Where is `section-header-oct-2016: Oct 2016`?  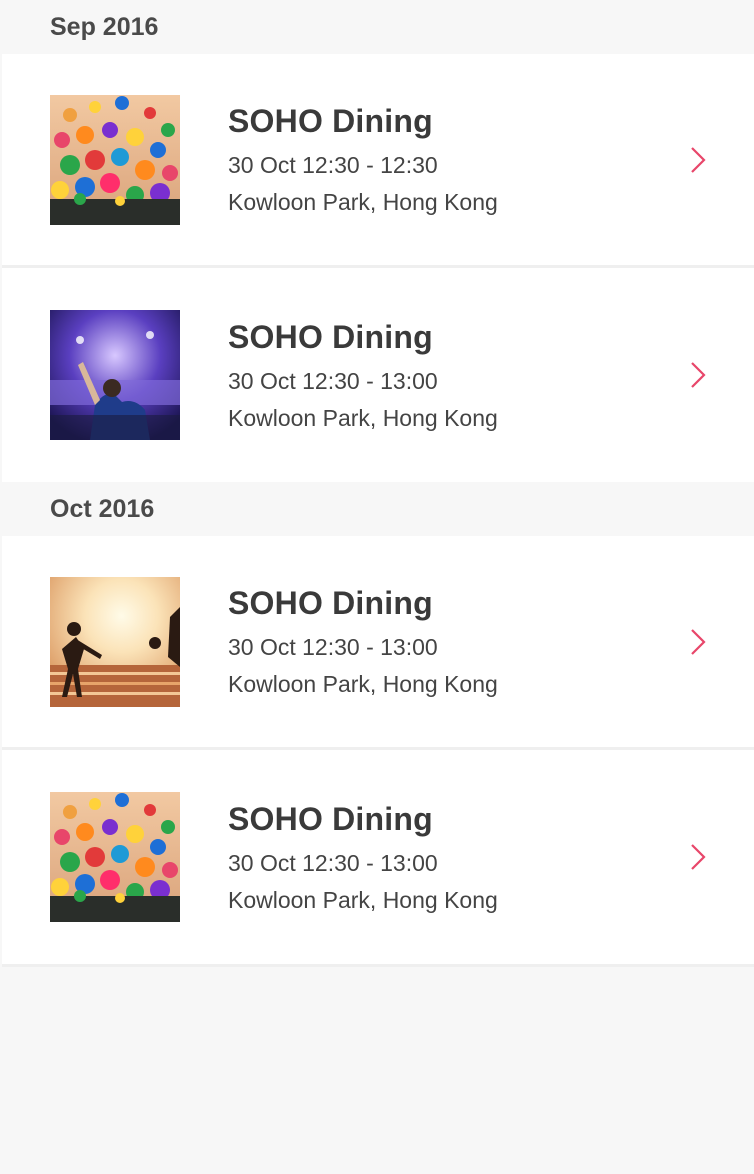 section-header-oct-2016: Oct 2016 is located at coordinates (378, 509).